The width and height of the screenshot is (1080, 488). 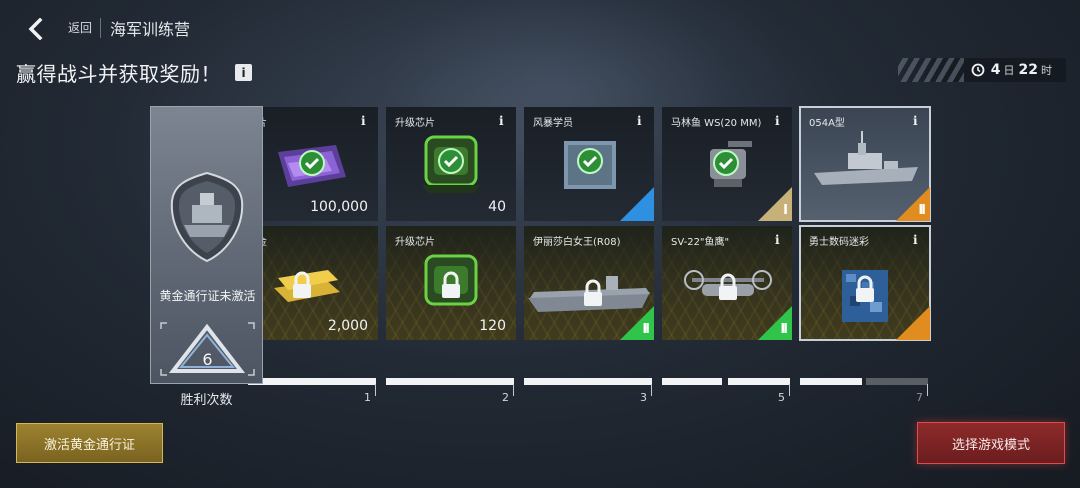 I want to click on wins-label: 胜利次数, so click(x=206, y=400).